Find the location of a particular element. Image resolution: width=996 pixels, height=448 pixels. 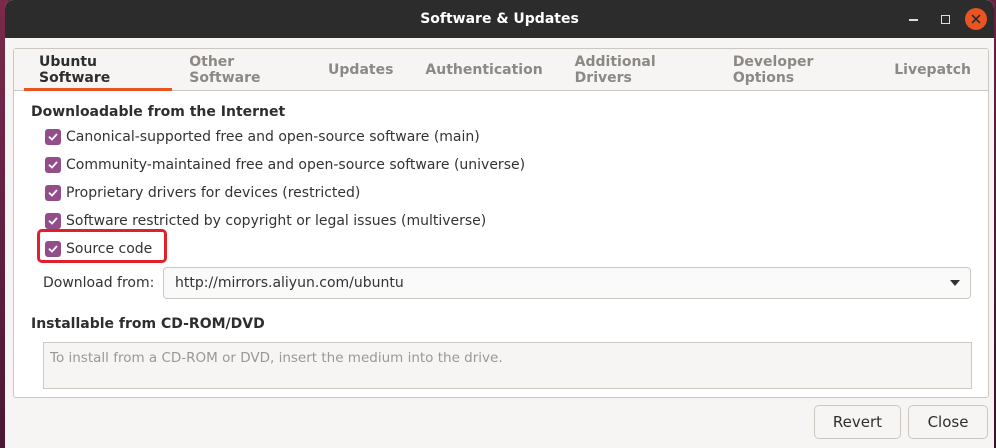

maximize-icon is located at coordinates (945, 19).